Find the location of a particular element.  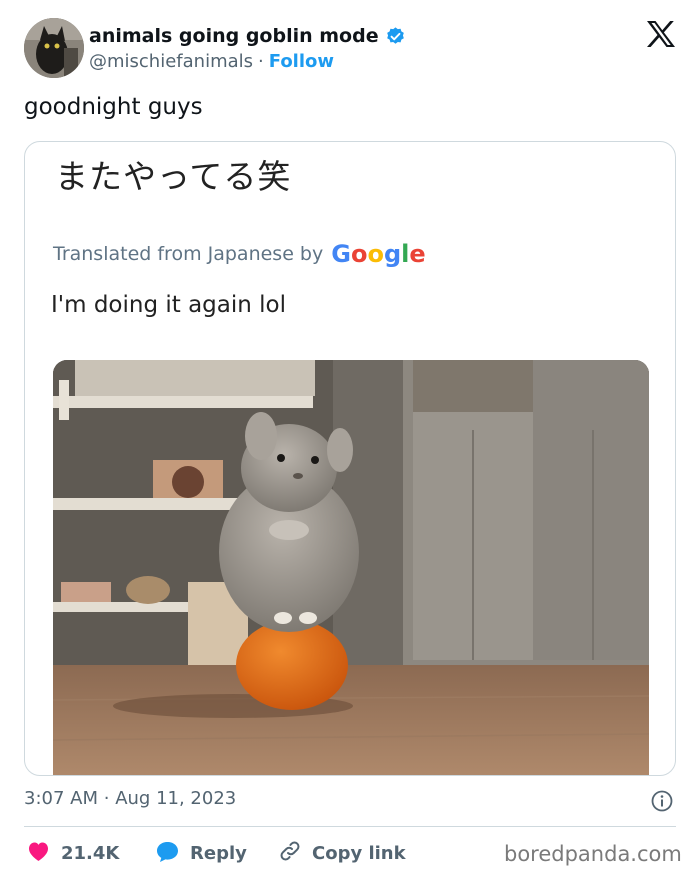

speech-bubble-icon is located at coordinates (167, 853).